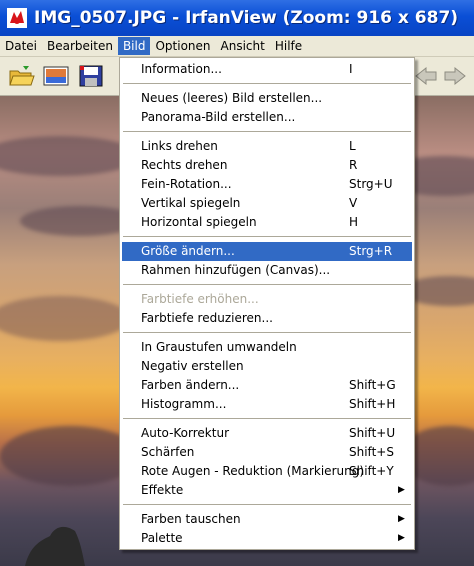 The height and width of the screenshot is (566, 474). Describe the element at coordinates (91, 76) in the screenshot. I see `save-icon` at that location.